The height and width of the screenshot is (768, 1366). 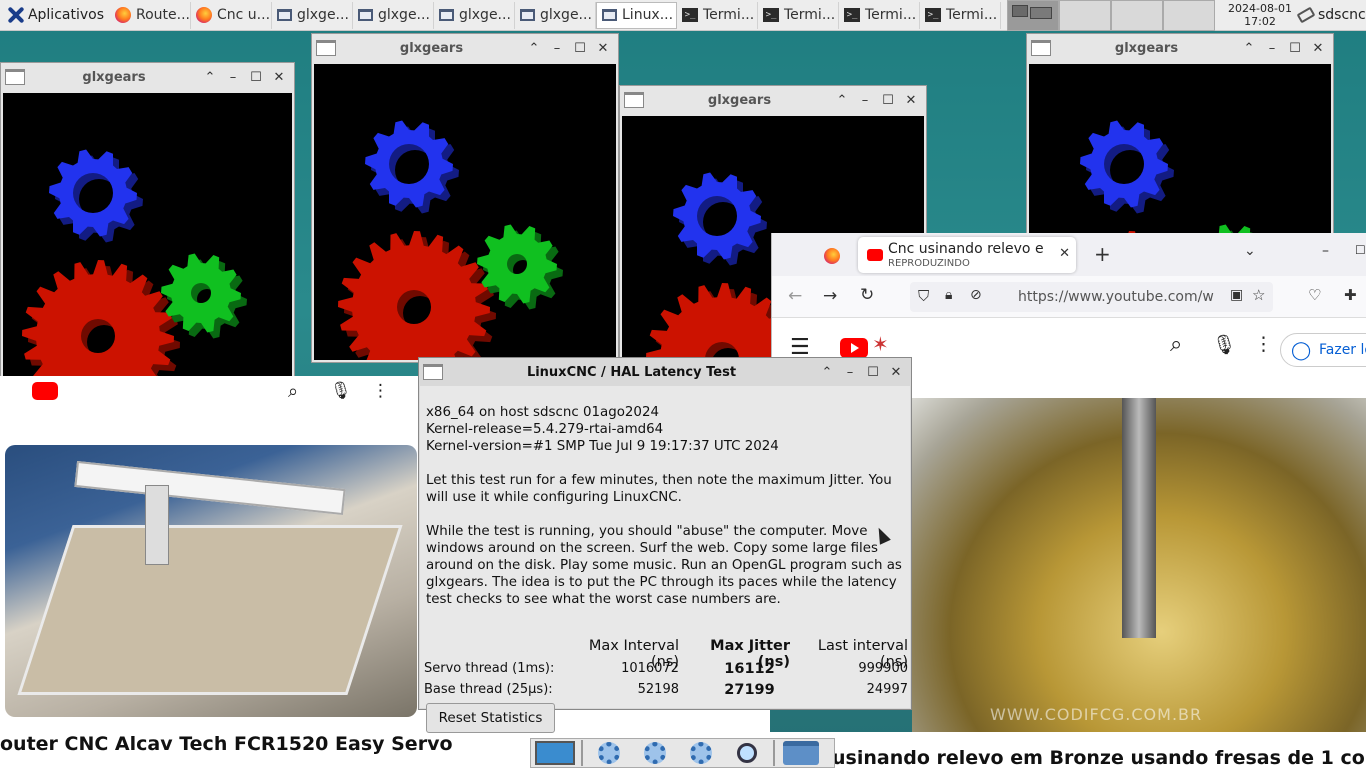 I want to click on launcher-files, so click(x=801, y=753).